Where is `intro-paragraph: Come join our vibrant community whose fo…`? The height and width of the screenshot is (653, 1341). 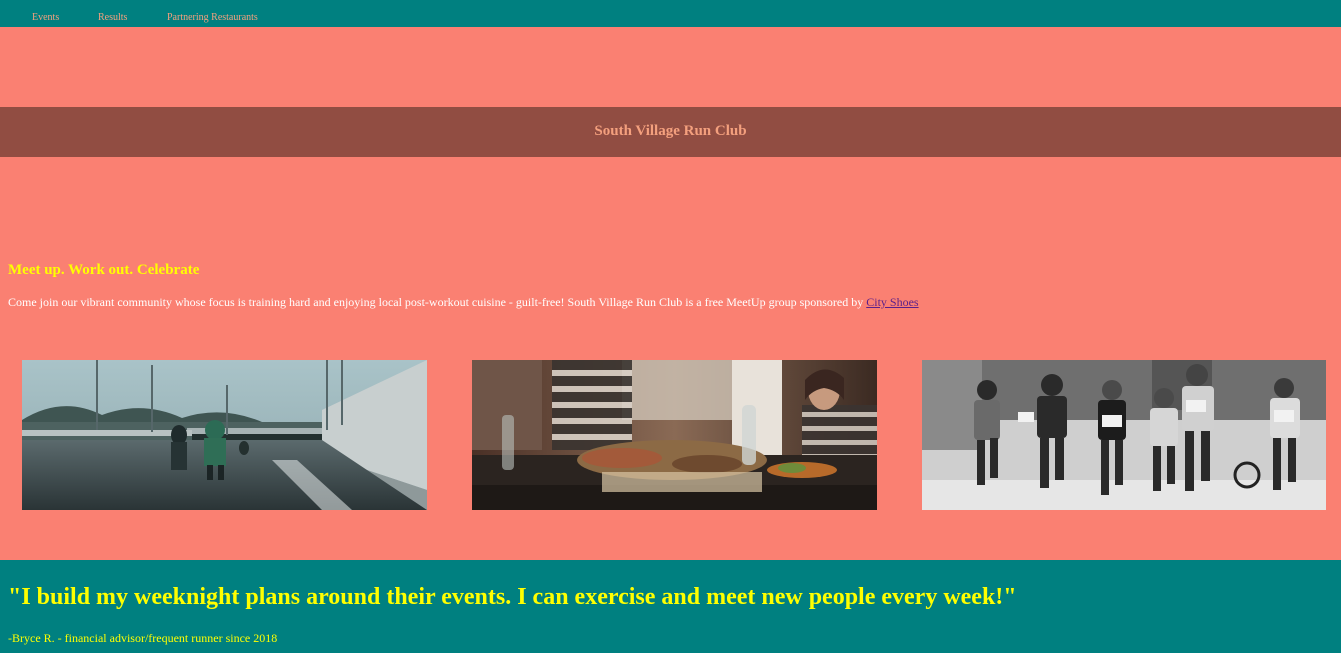
intro-paragraph: Come join our vibrant community whose fo… is located at coordinates (463, 302).